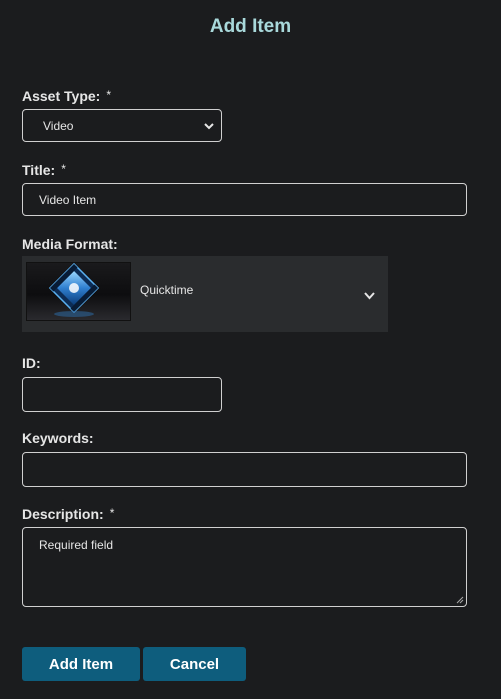  What do you see at coordinates (122, 125) in the screenshot?
I see `asset-type-select: Video` at bounding box center [122, 125].